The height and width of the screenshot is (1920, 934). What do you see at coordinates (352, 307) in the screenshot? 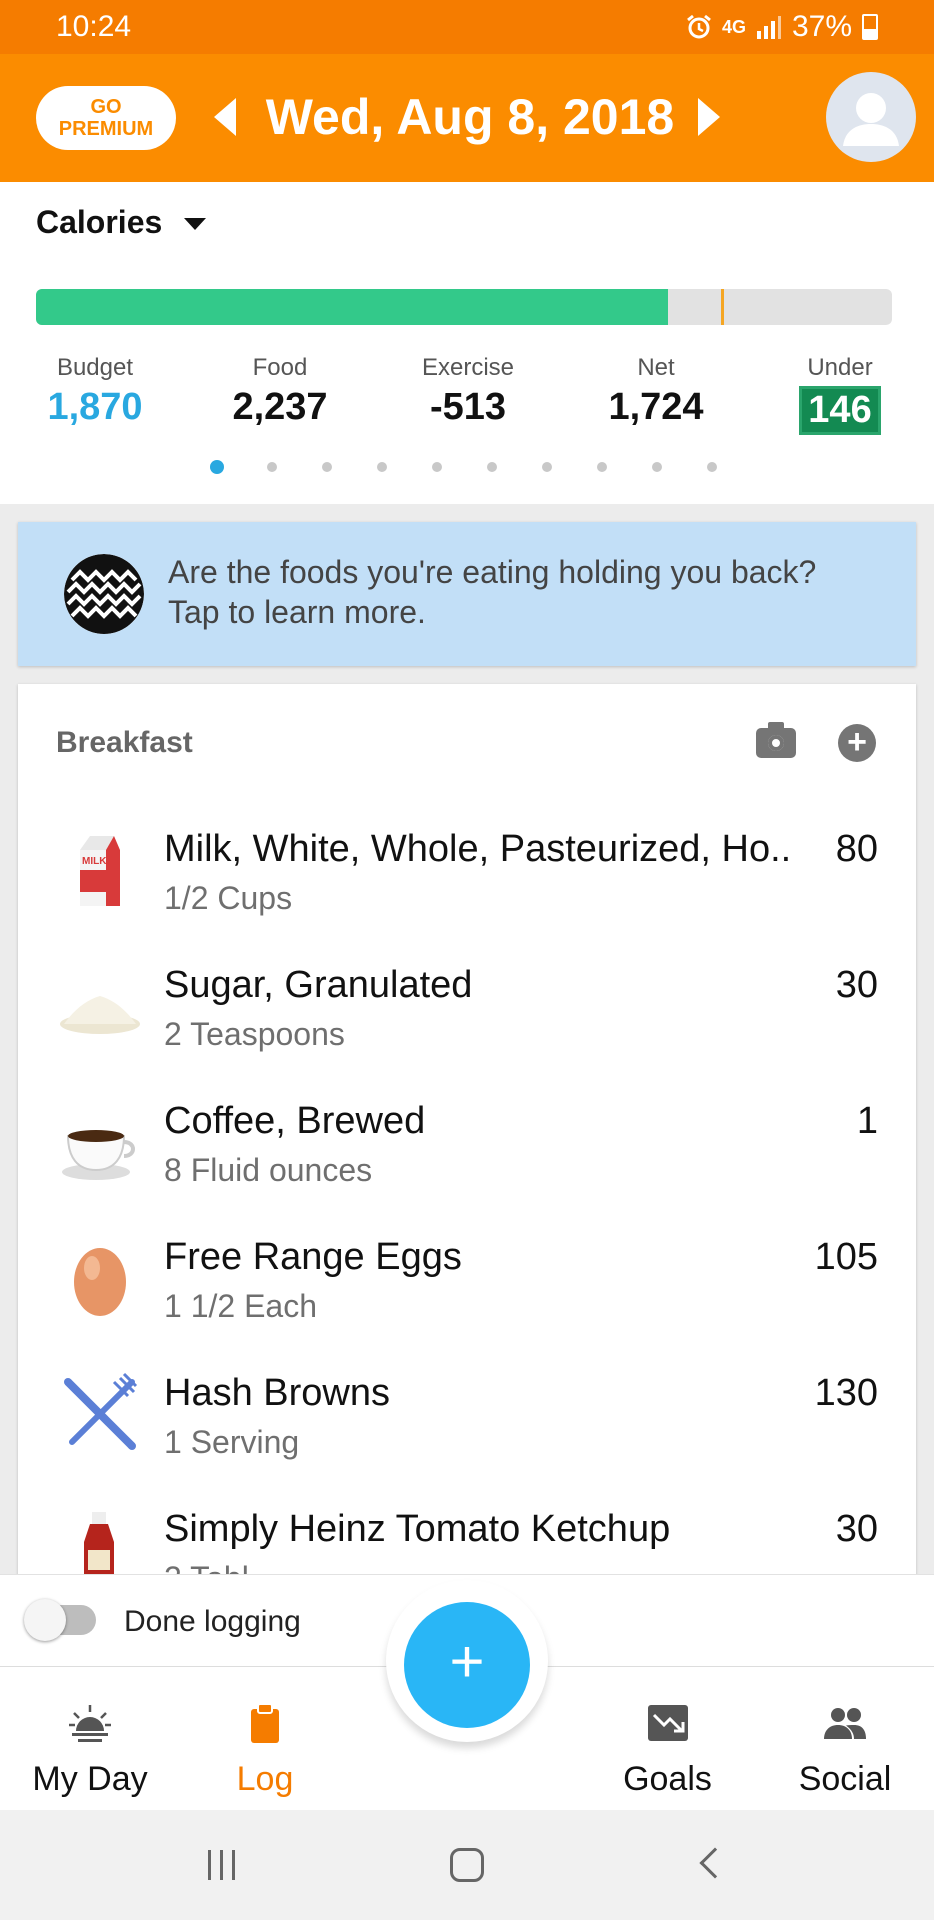
I see `progress-fill` at bounding box center [352, 307].